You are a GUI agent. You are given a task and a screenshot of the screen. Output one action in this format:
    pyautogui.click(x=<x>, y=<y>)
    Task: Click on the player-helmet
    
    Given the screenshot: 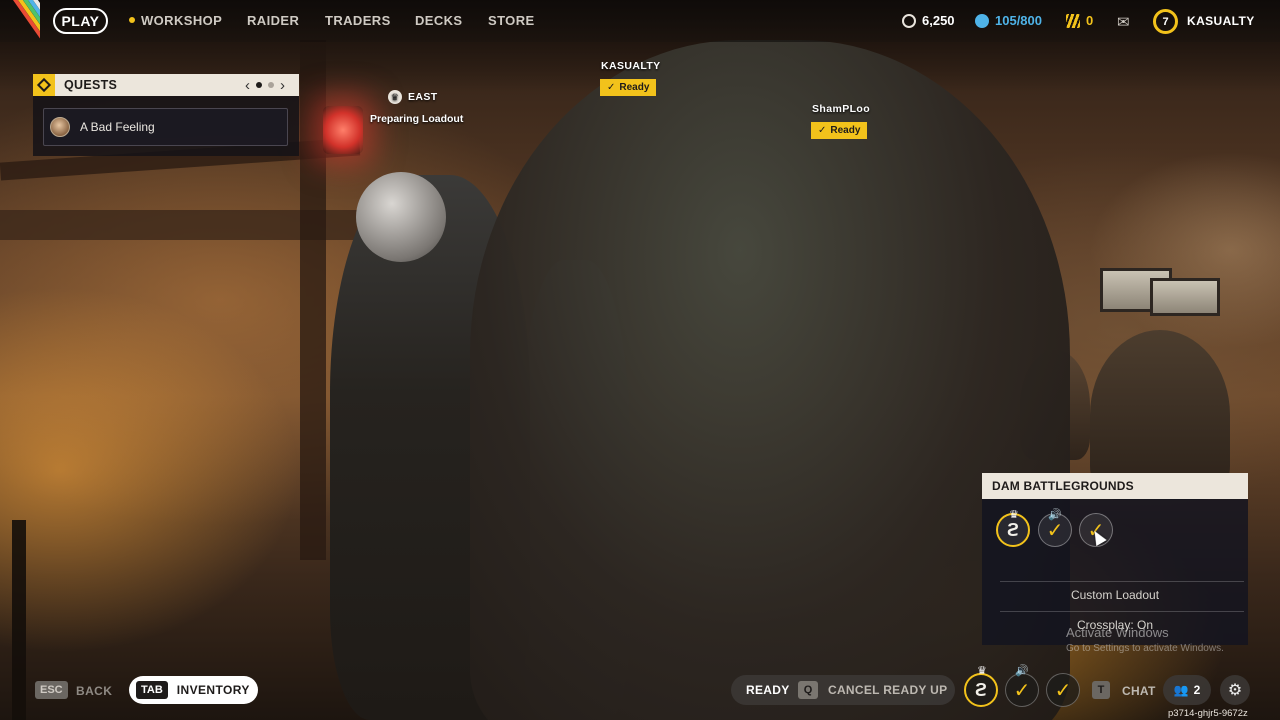 What is the action you would take?
    pyautogui.click(x=401, y=217)
    